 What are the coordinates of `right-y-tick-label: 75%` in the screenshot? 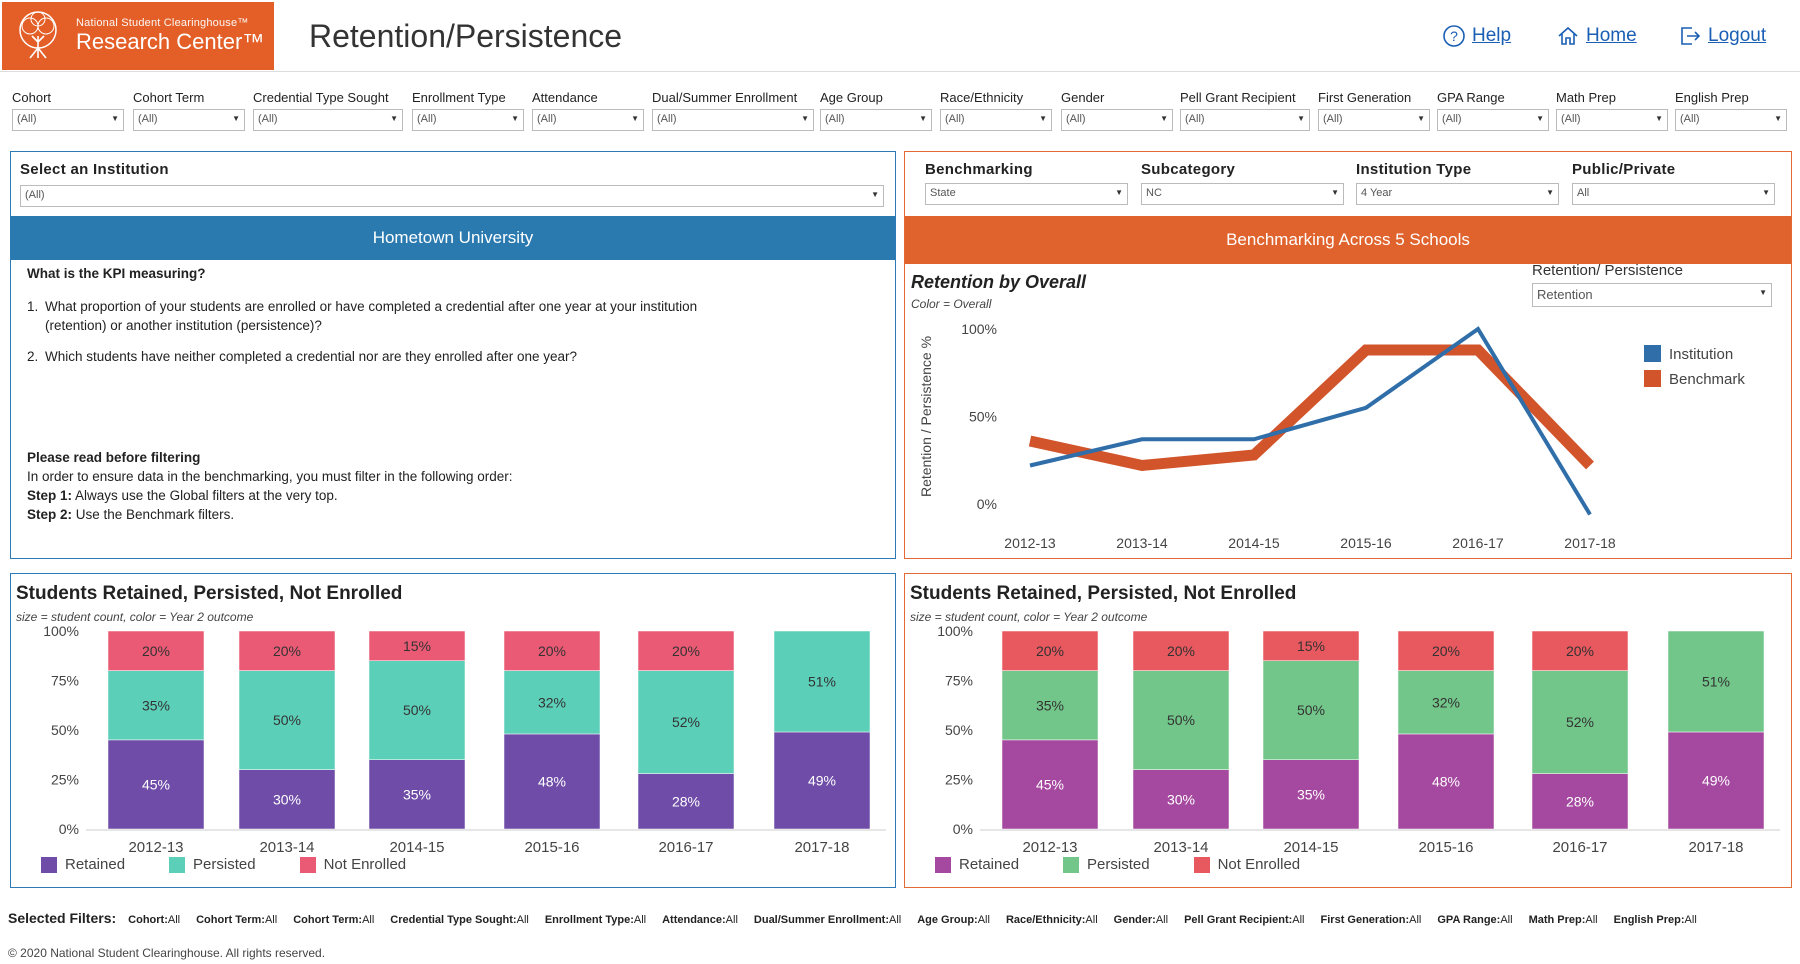 It's located at (959, 681).